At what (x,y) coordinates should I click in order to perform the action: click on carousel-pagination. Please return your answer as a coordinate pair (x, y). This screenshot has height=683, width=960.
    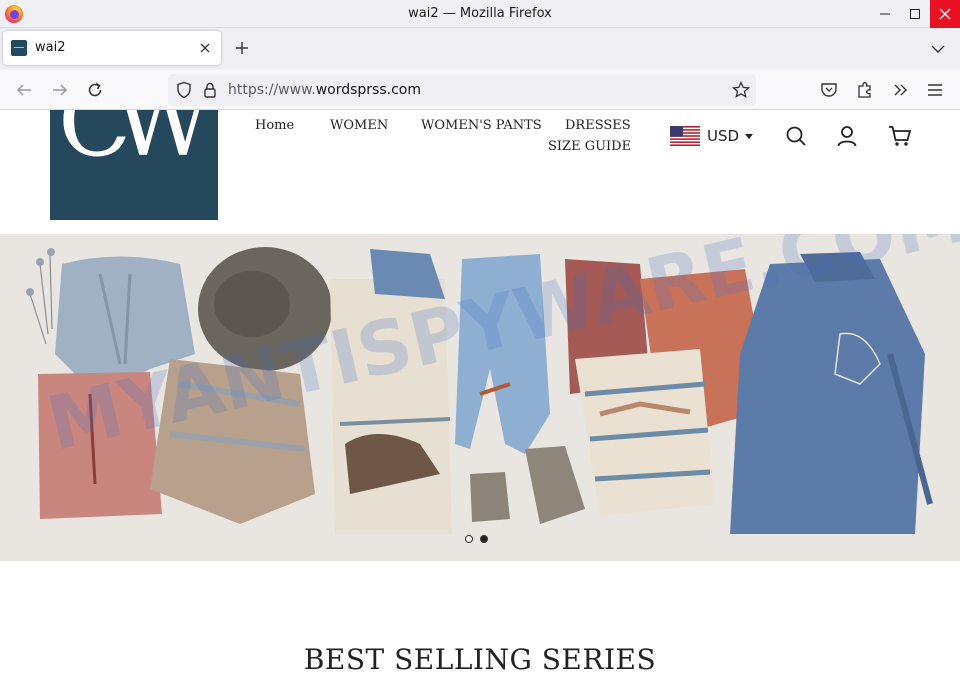
    Looking at the image, I should click on (476, 539).